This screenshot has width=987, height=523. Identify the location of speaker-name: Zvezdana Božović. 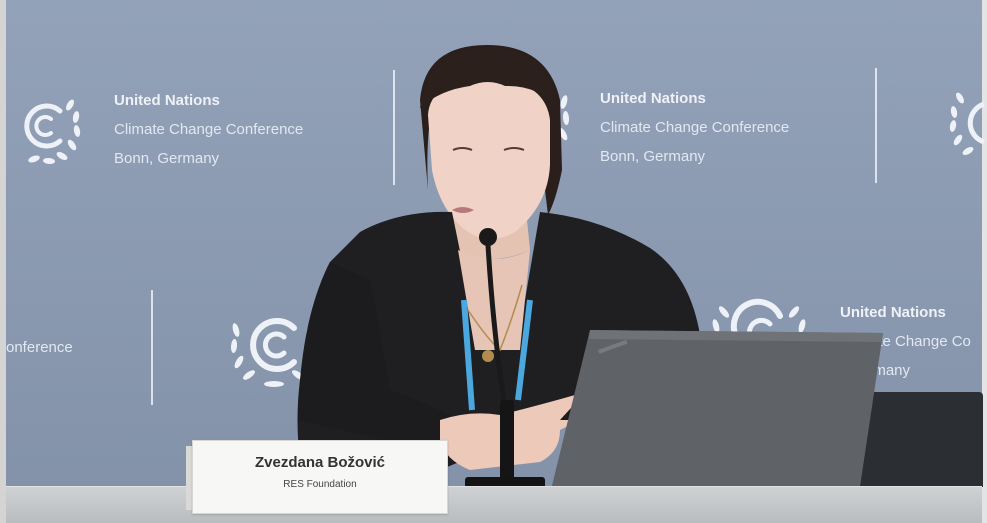
(320, 462).